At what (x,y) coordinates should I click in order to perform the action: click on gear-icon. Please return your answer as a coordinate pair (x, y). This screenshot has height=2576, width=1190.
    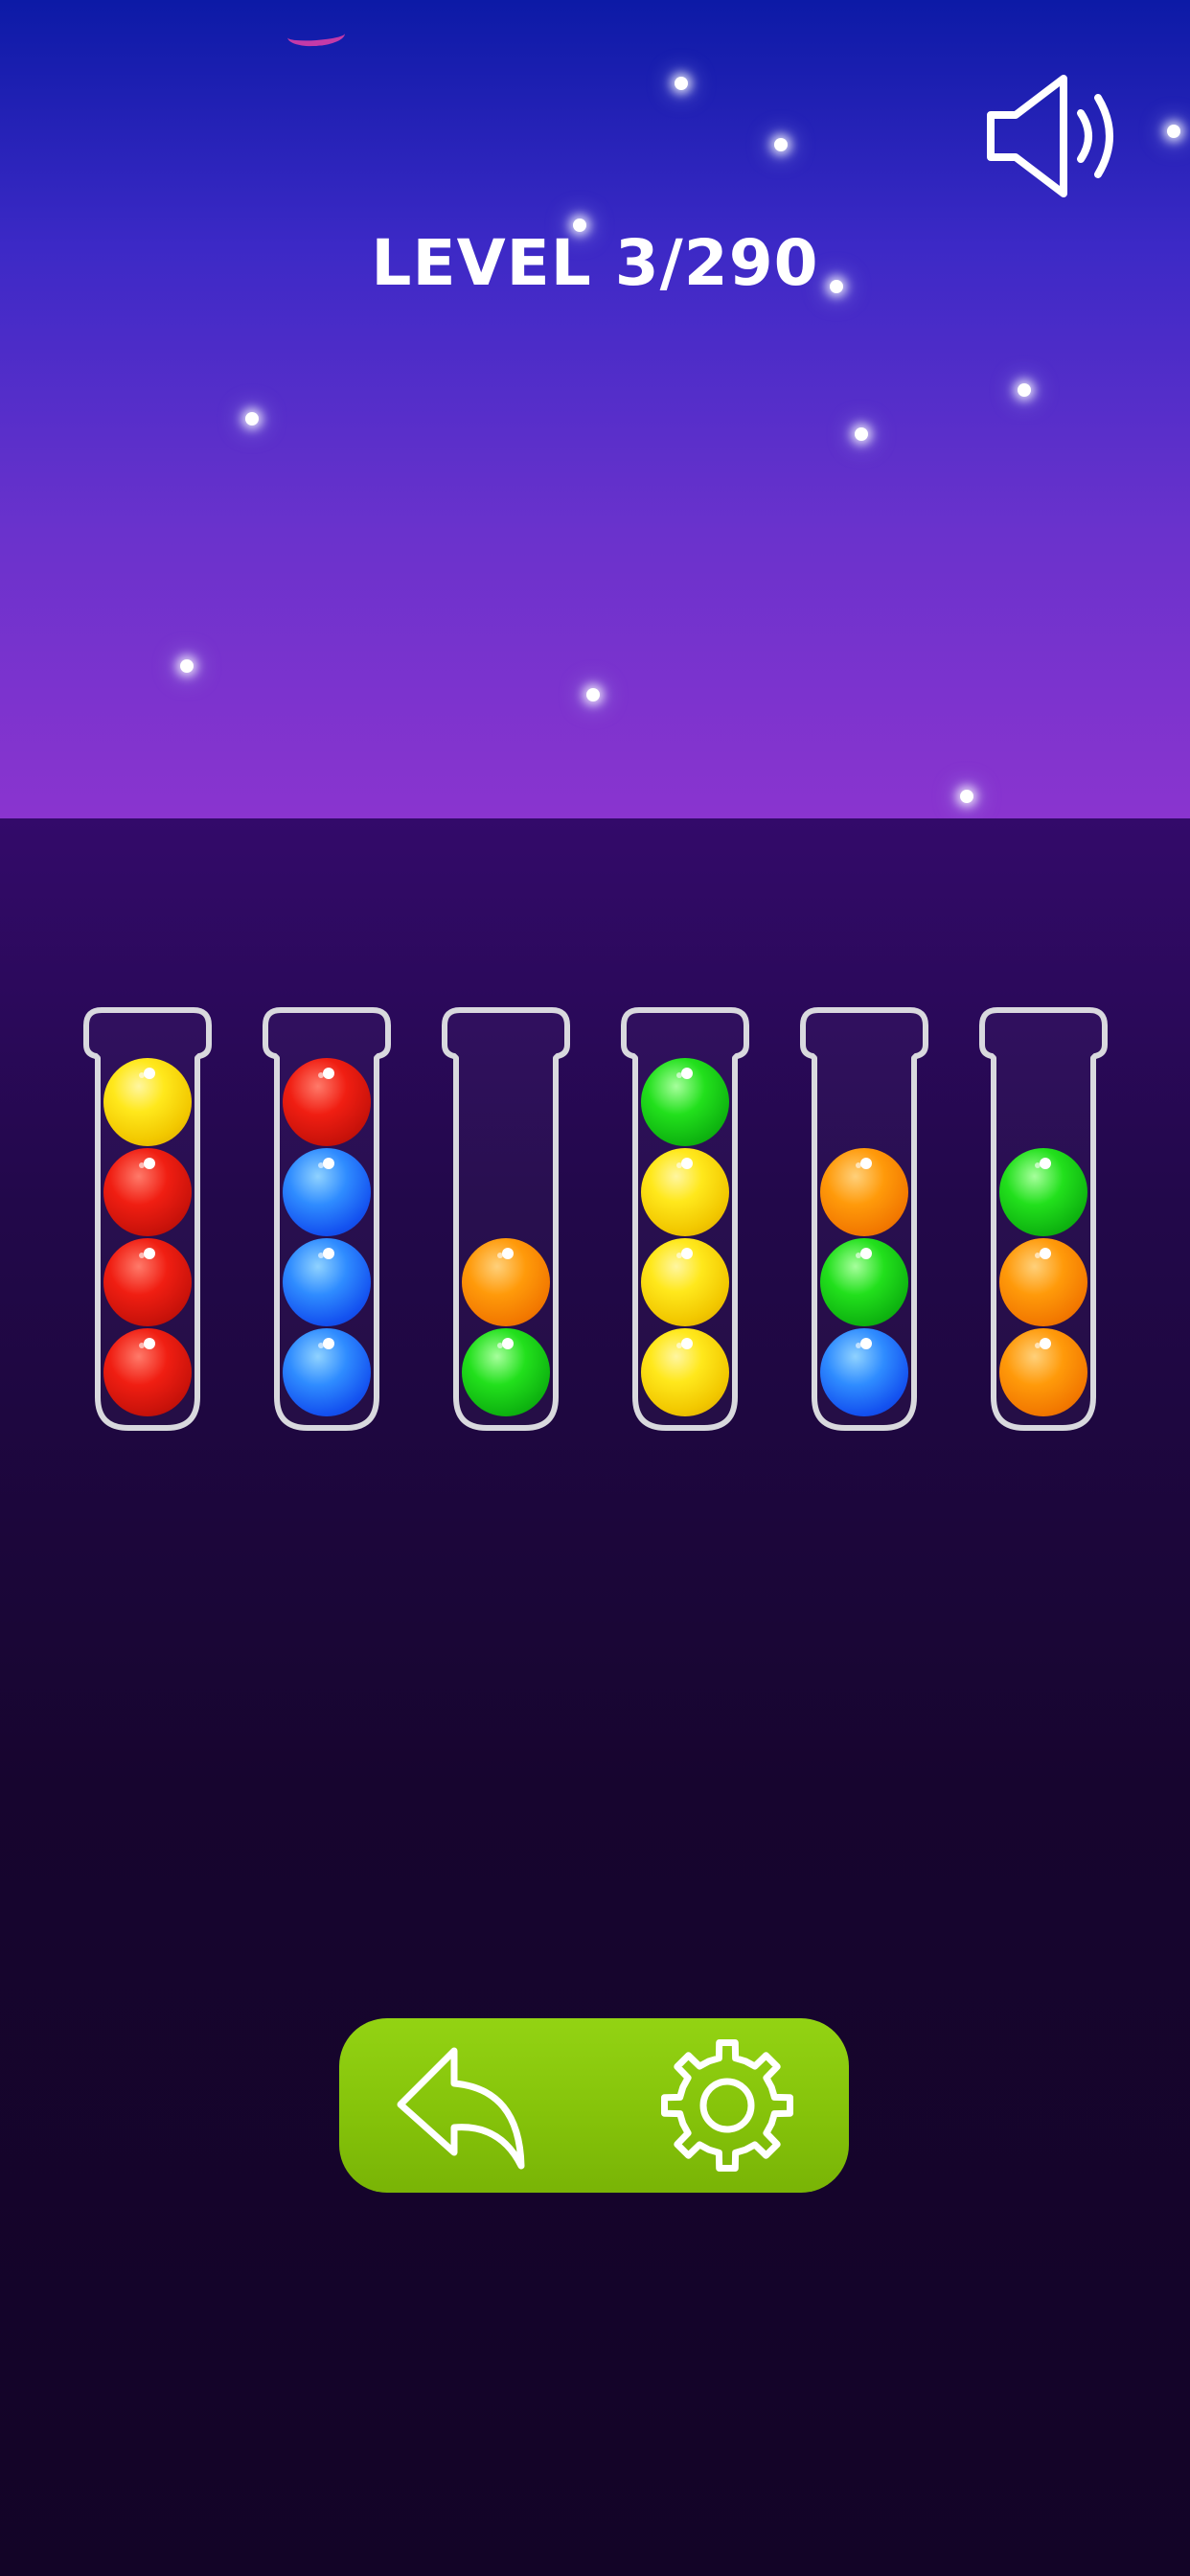
    Looking at the image, I should click on (727, 2105).